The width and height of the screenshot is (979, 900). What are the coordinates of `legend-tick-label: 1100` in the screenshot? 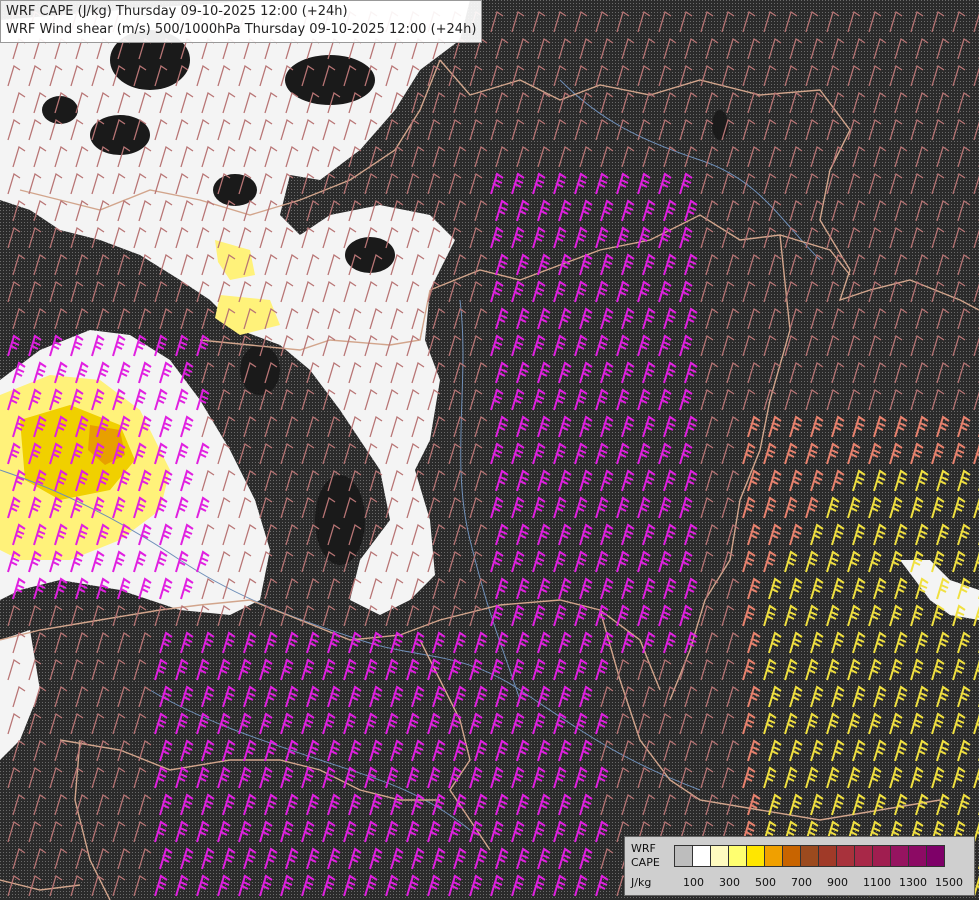 It's located at (877, 882).